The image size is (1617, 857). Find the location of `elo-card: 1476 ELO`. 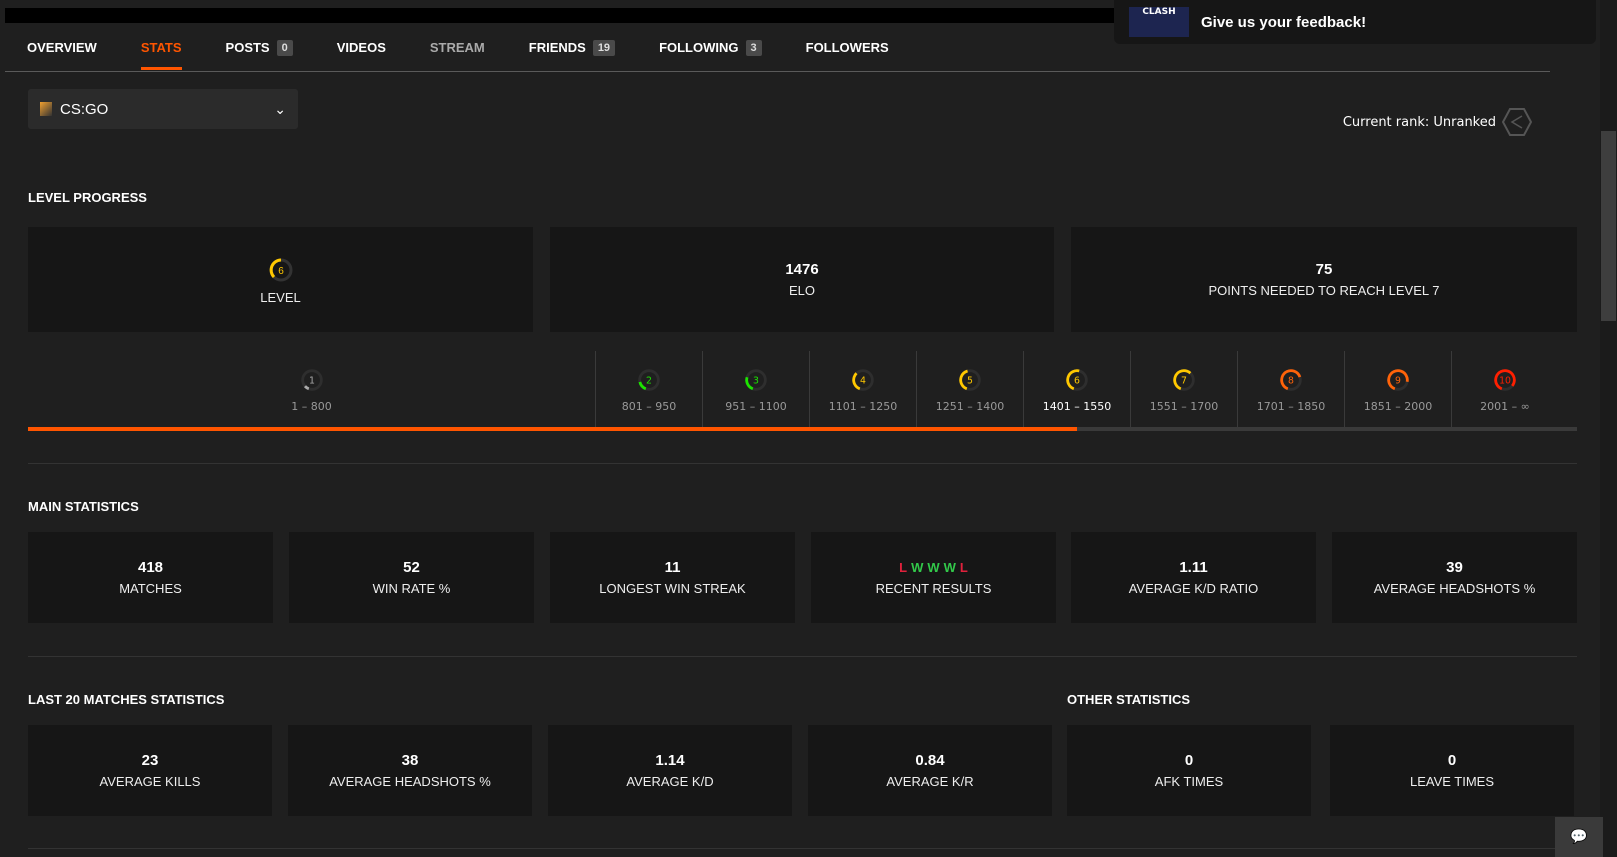

elo-card: 1476 ELO is located at coordinates (802, 279).